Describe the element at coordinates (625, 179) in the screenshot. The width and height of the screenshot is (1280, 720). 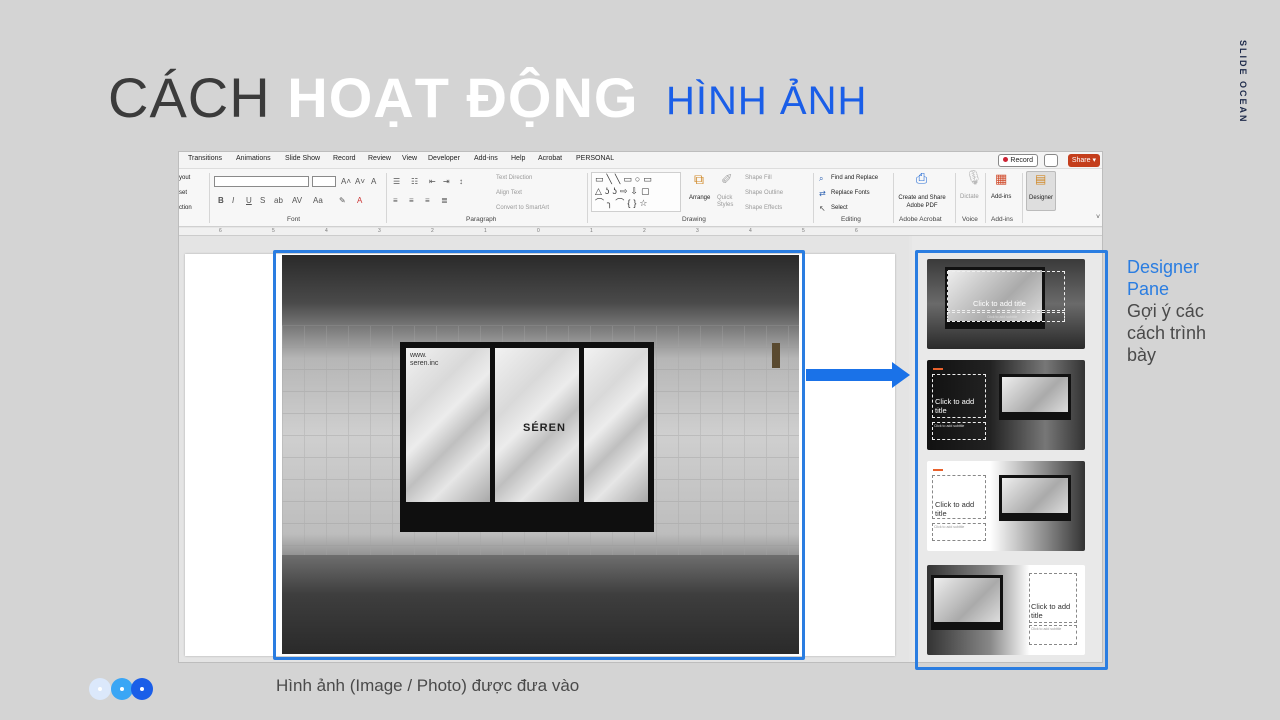
I see `shape-icons-row-1: ▭╲╲▭○▭` at that location.